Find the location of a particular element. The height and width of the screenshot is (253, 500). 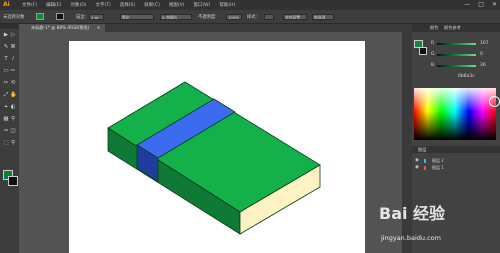

layer-row: ◉ 图层 1 is located at coordinates (456, 168).